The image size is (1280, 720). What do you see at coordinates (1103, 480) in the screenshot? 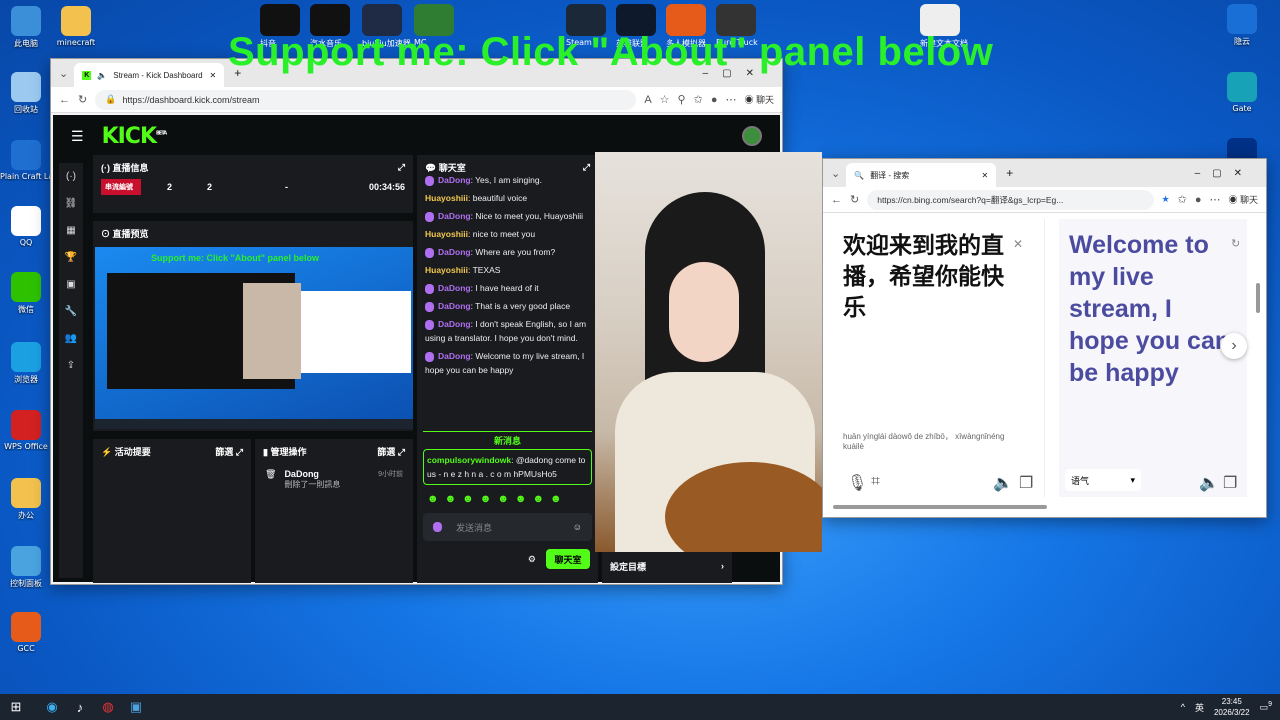
I see `tone-select: 语气 ▾` at bounding box center [1103, 480].